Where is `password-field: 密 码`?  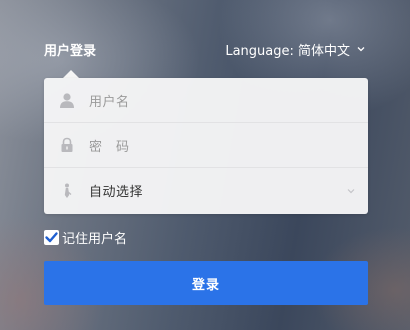 password-field: 密 码 is located at coordinates (206, 145).